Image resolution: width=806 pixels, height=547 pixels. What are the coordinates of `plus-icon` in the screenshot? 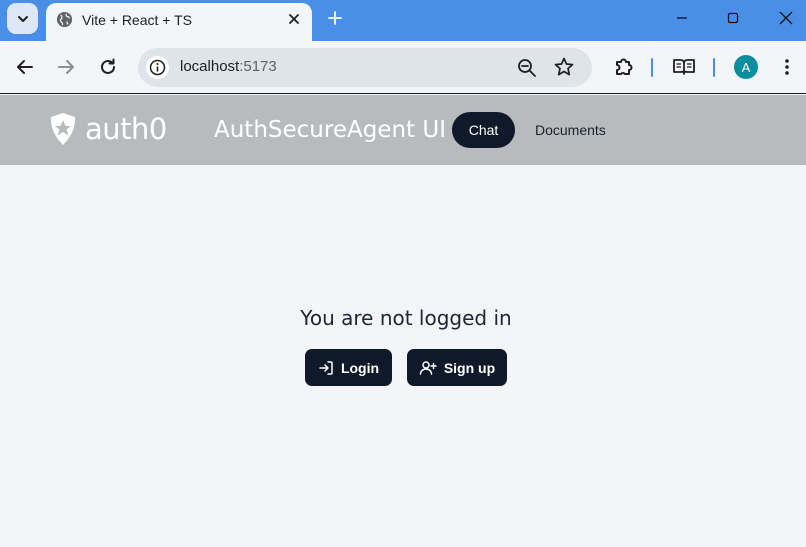 It's located at (335, 18).